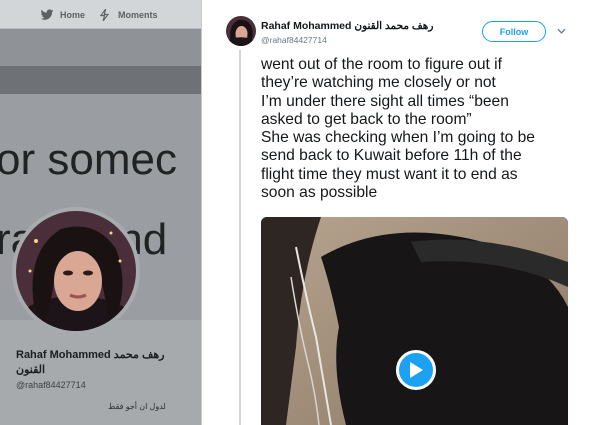  What do you see at coordinates (294, 40) in the screenshot?
I see `tweet-author-handle: @rahaf84427714` at bounding box center [294, 40].